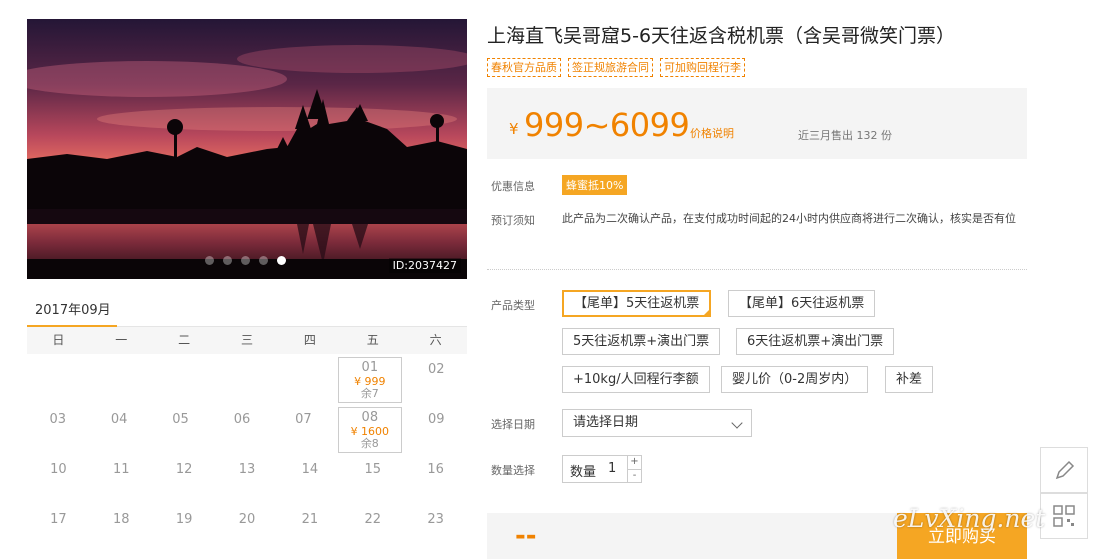  I want to click on day-number: 20, so click(247, 519).